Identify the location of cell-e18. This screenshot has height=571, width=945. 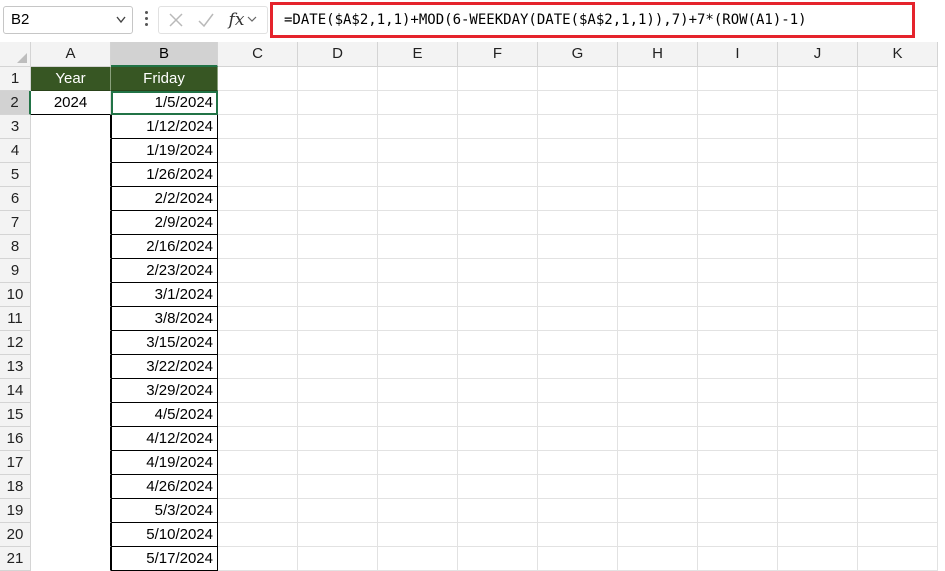
(418, 487).